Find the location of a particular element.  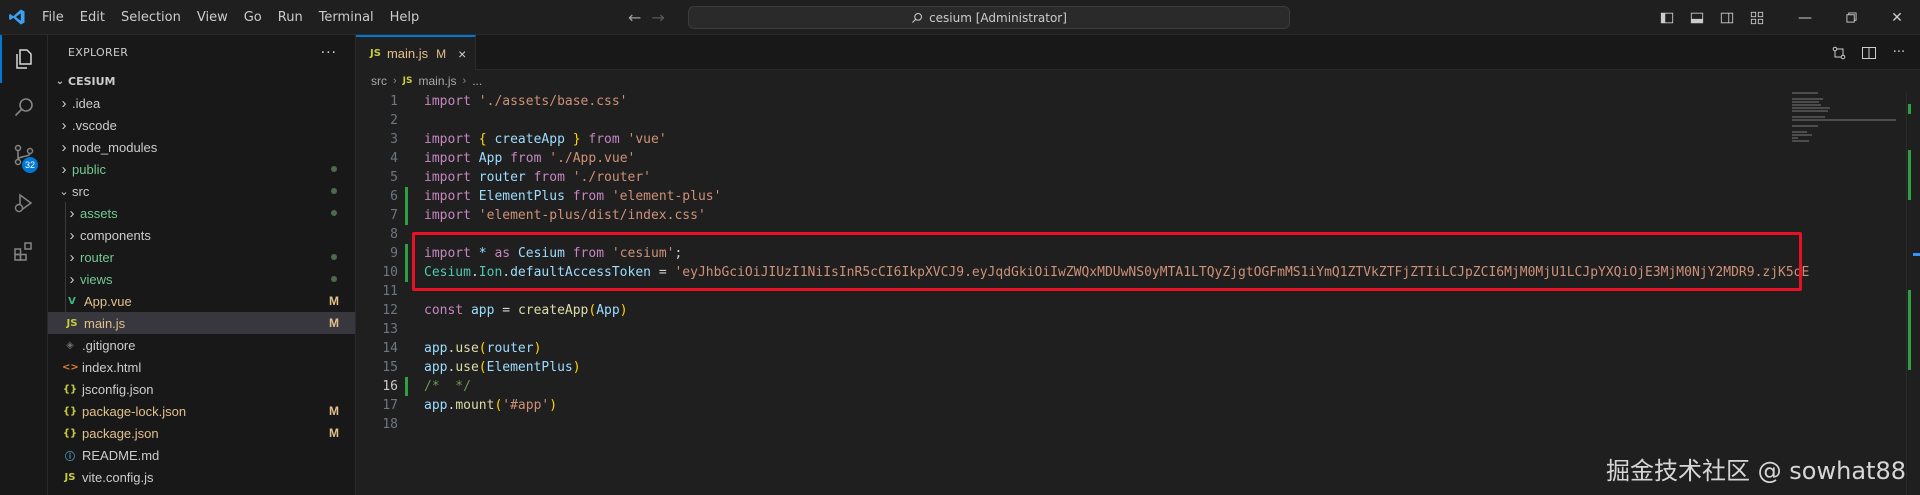

breadcrumb-item: src is located at coordinates (379, 81).